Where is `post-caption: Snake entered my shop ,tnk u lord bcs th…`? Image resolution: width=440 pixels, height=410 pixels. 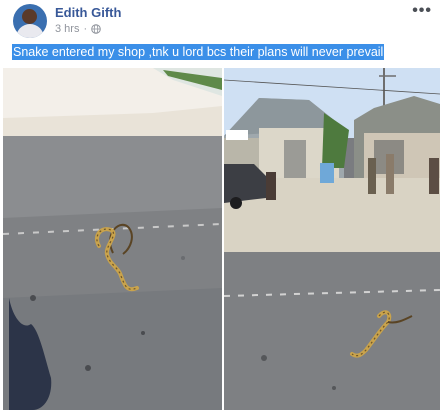
post-caption: Snake entered my shop ,tnk u lord bcs th… is located at coordinates (198, 52).